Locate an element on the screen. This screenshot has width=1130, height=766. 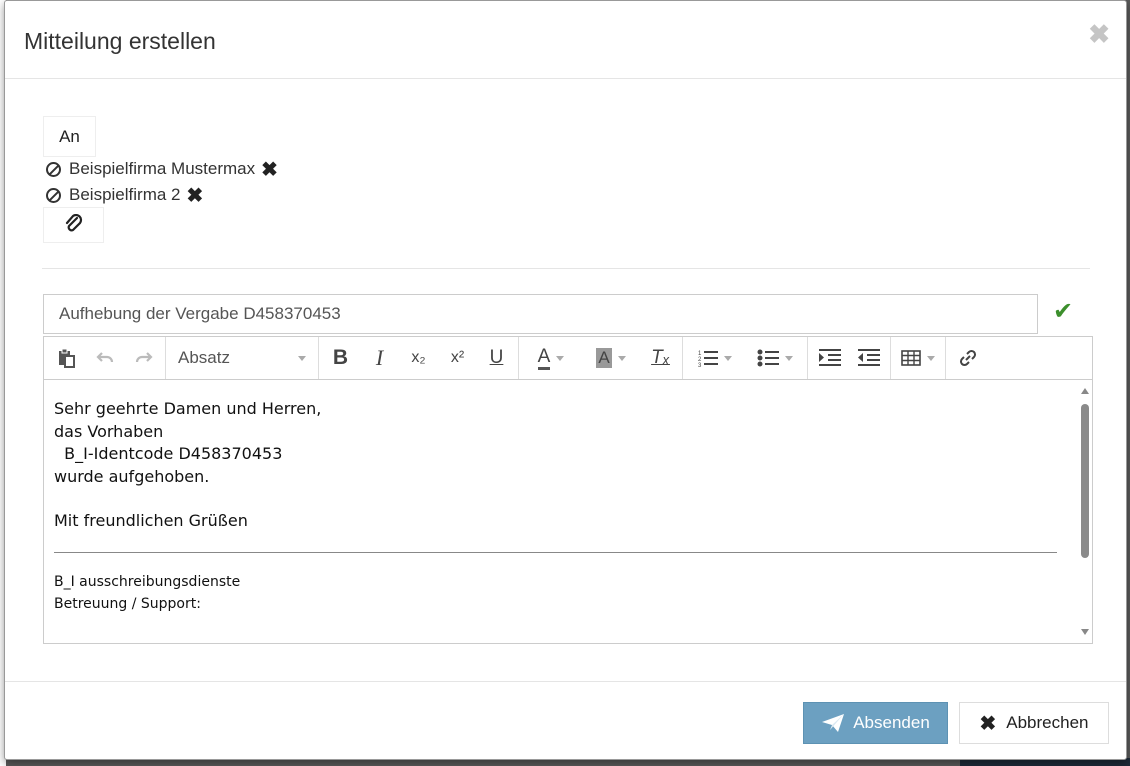
italic-icon: I is located at coordinates (379, 358).